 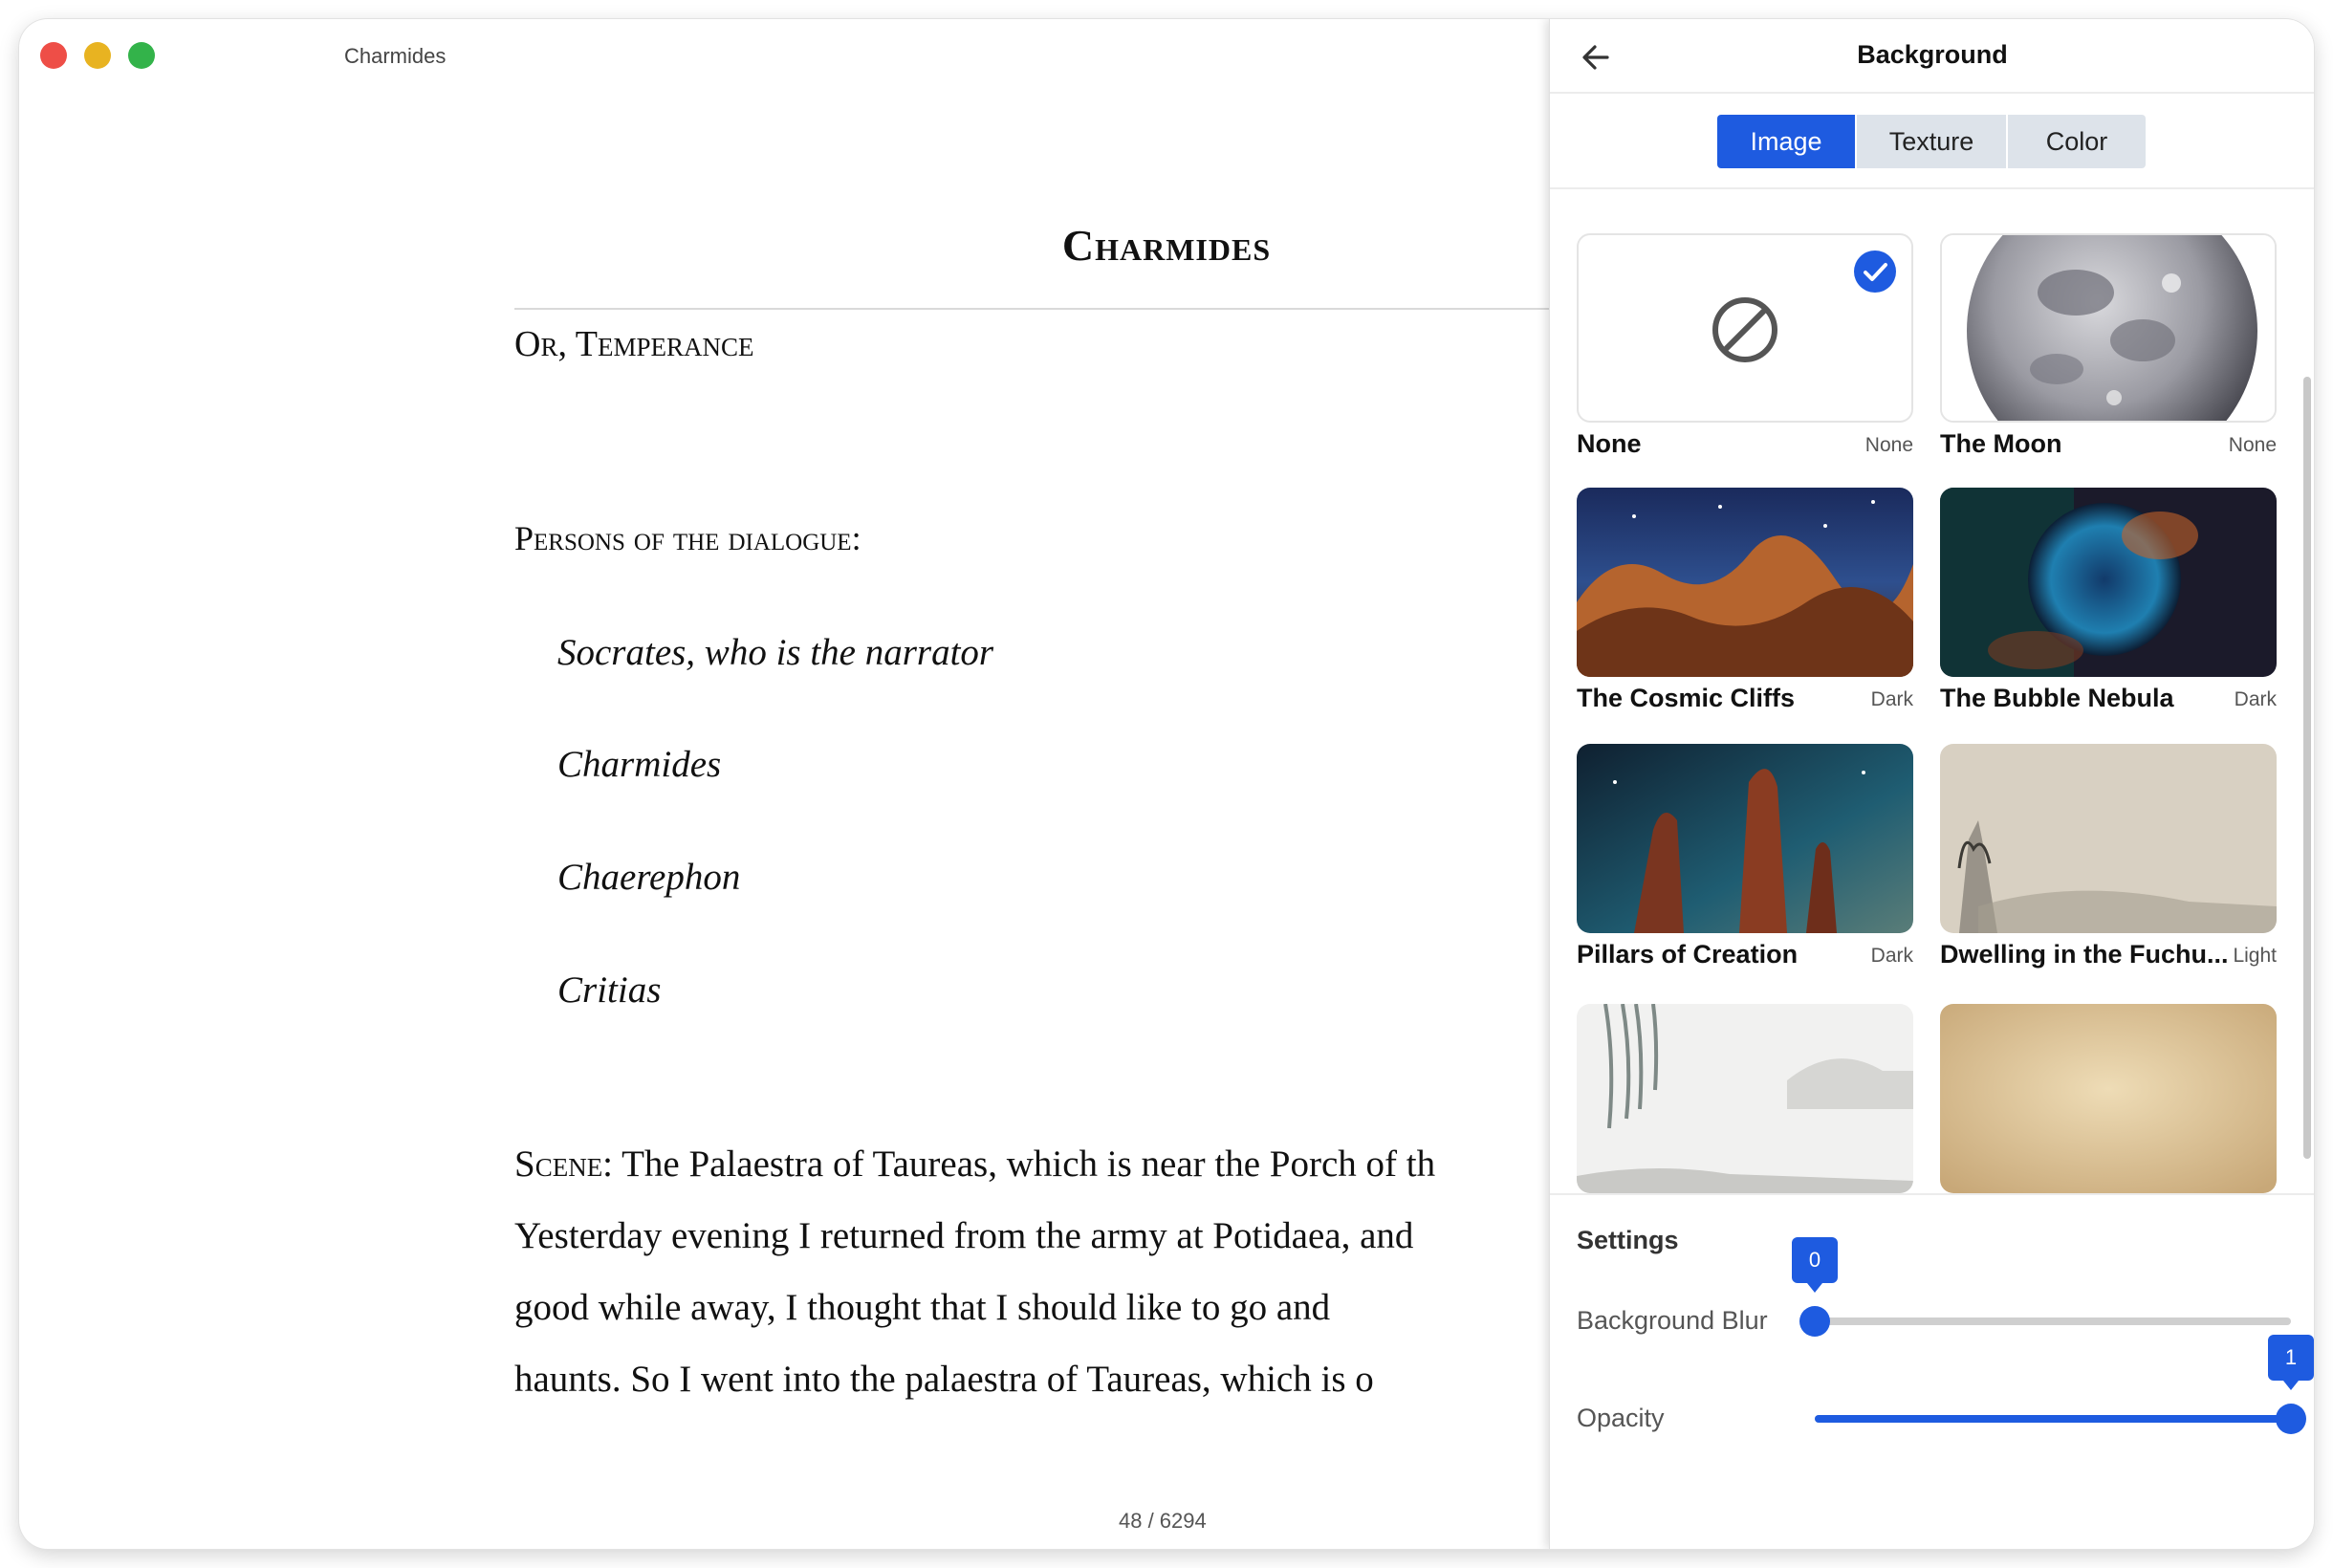 What do you see at coordinates (1786, 141) in the screenshot?
I see `tab-image: Image` at bounding box center [1786, 141].